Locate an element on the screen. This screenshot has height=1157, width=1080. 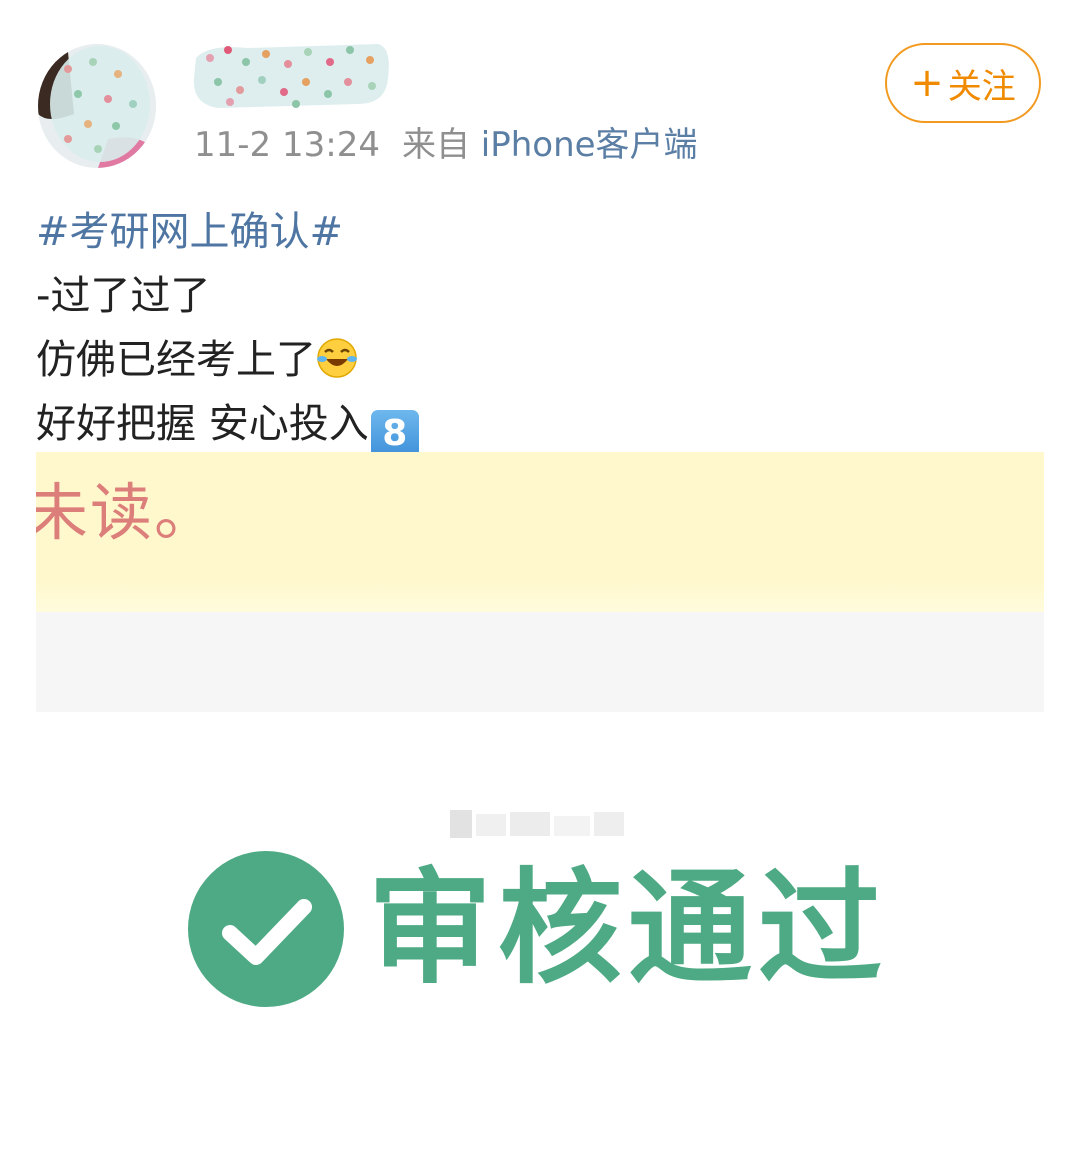
check-circle-icon is located at coordinates (266, 929).